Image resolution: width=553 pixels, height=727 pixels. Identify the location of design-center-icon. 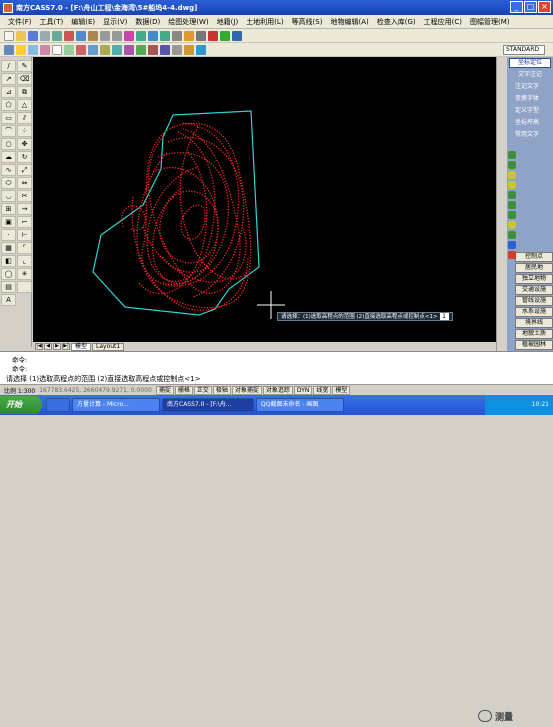
(189, 35).